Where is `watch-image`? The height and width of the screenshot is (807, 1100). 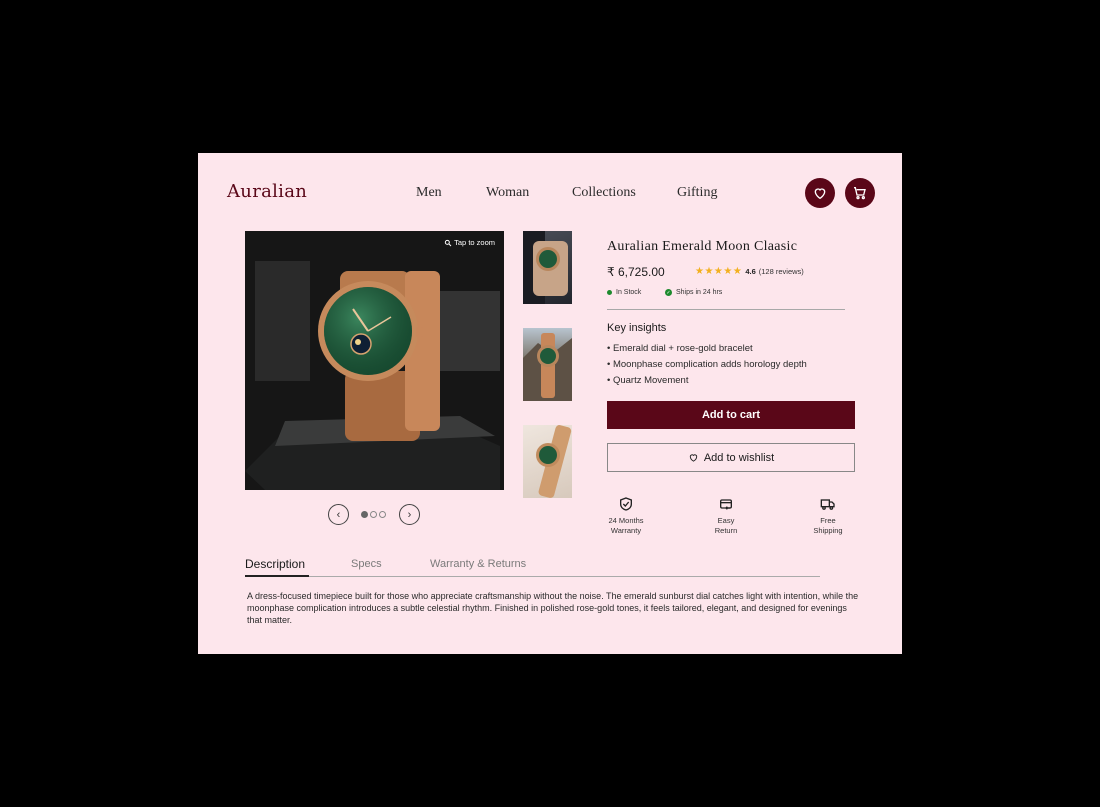 watch-image is located at coordinates (374, 360).